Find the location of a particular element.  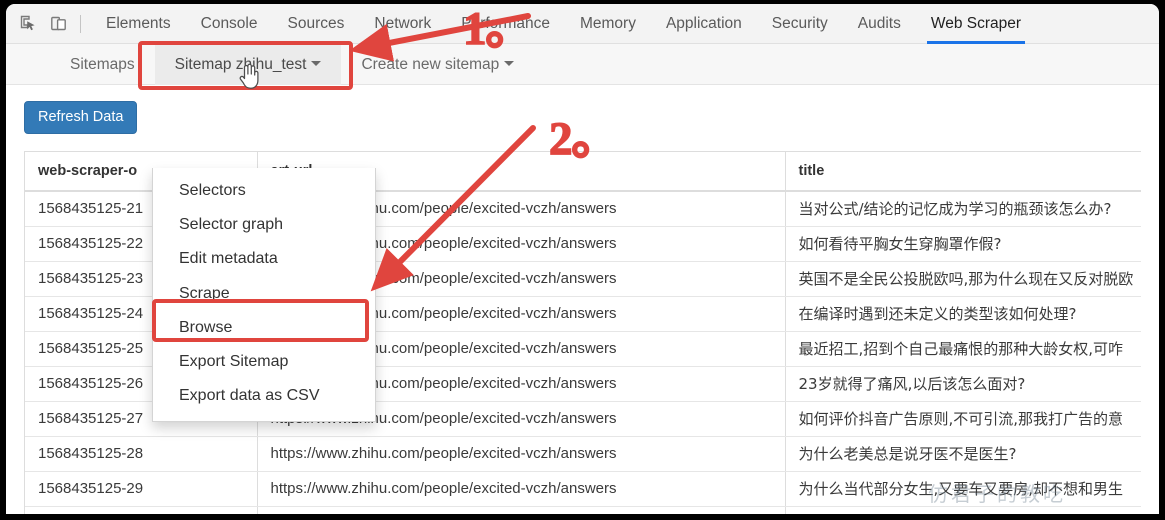

subnav-item-create-label: Create new sitemap is located at coordinates (430, 64).